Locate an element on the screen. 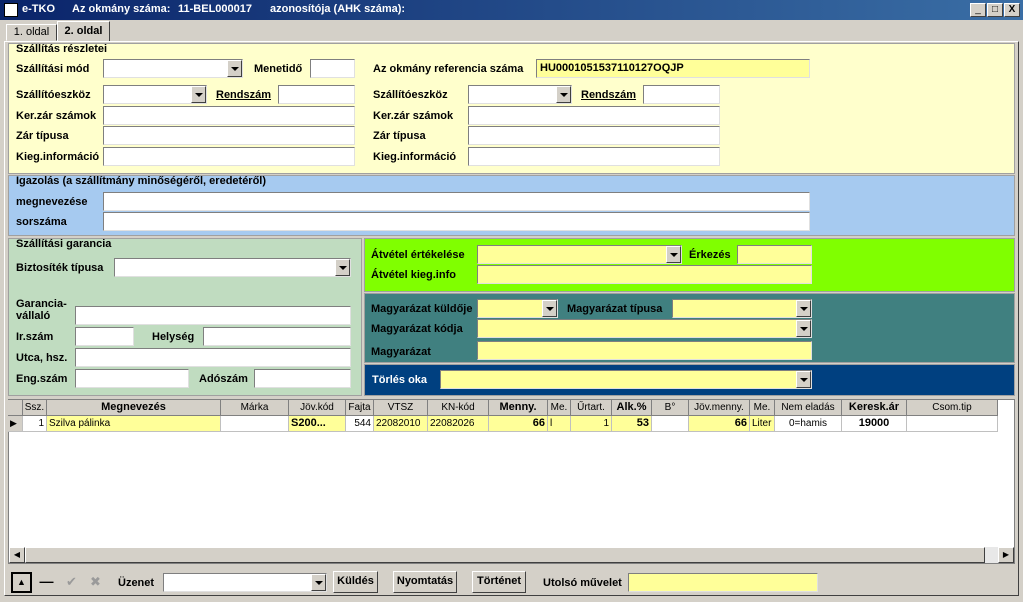 The height and width of the screenshot is (602, 1023). cancel-button: ✖ is located at coordinates (95, 582).